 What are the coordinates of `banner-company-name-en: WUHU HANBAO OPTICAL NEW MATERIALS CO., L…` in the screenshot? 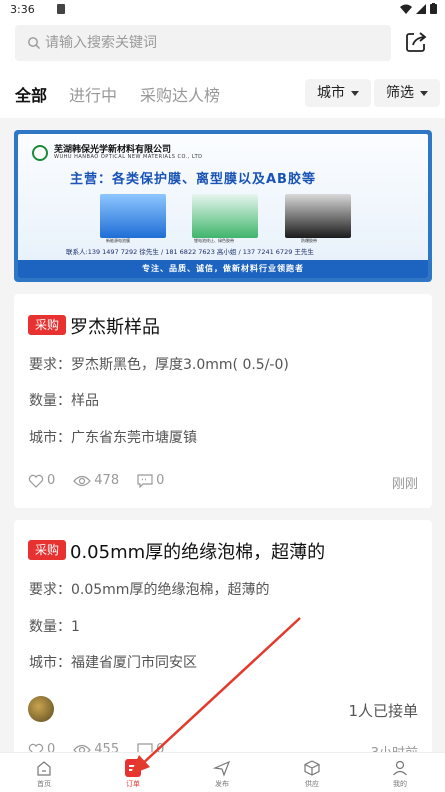 It's located at (128, 157).